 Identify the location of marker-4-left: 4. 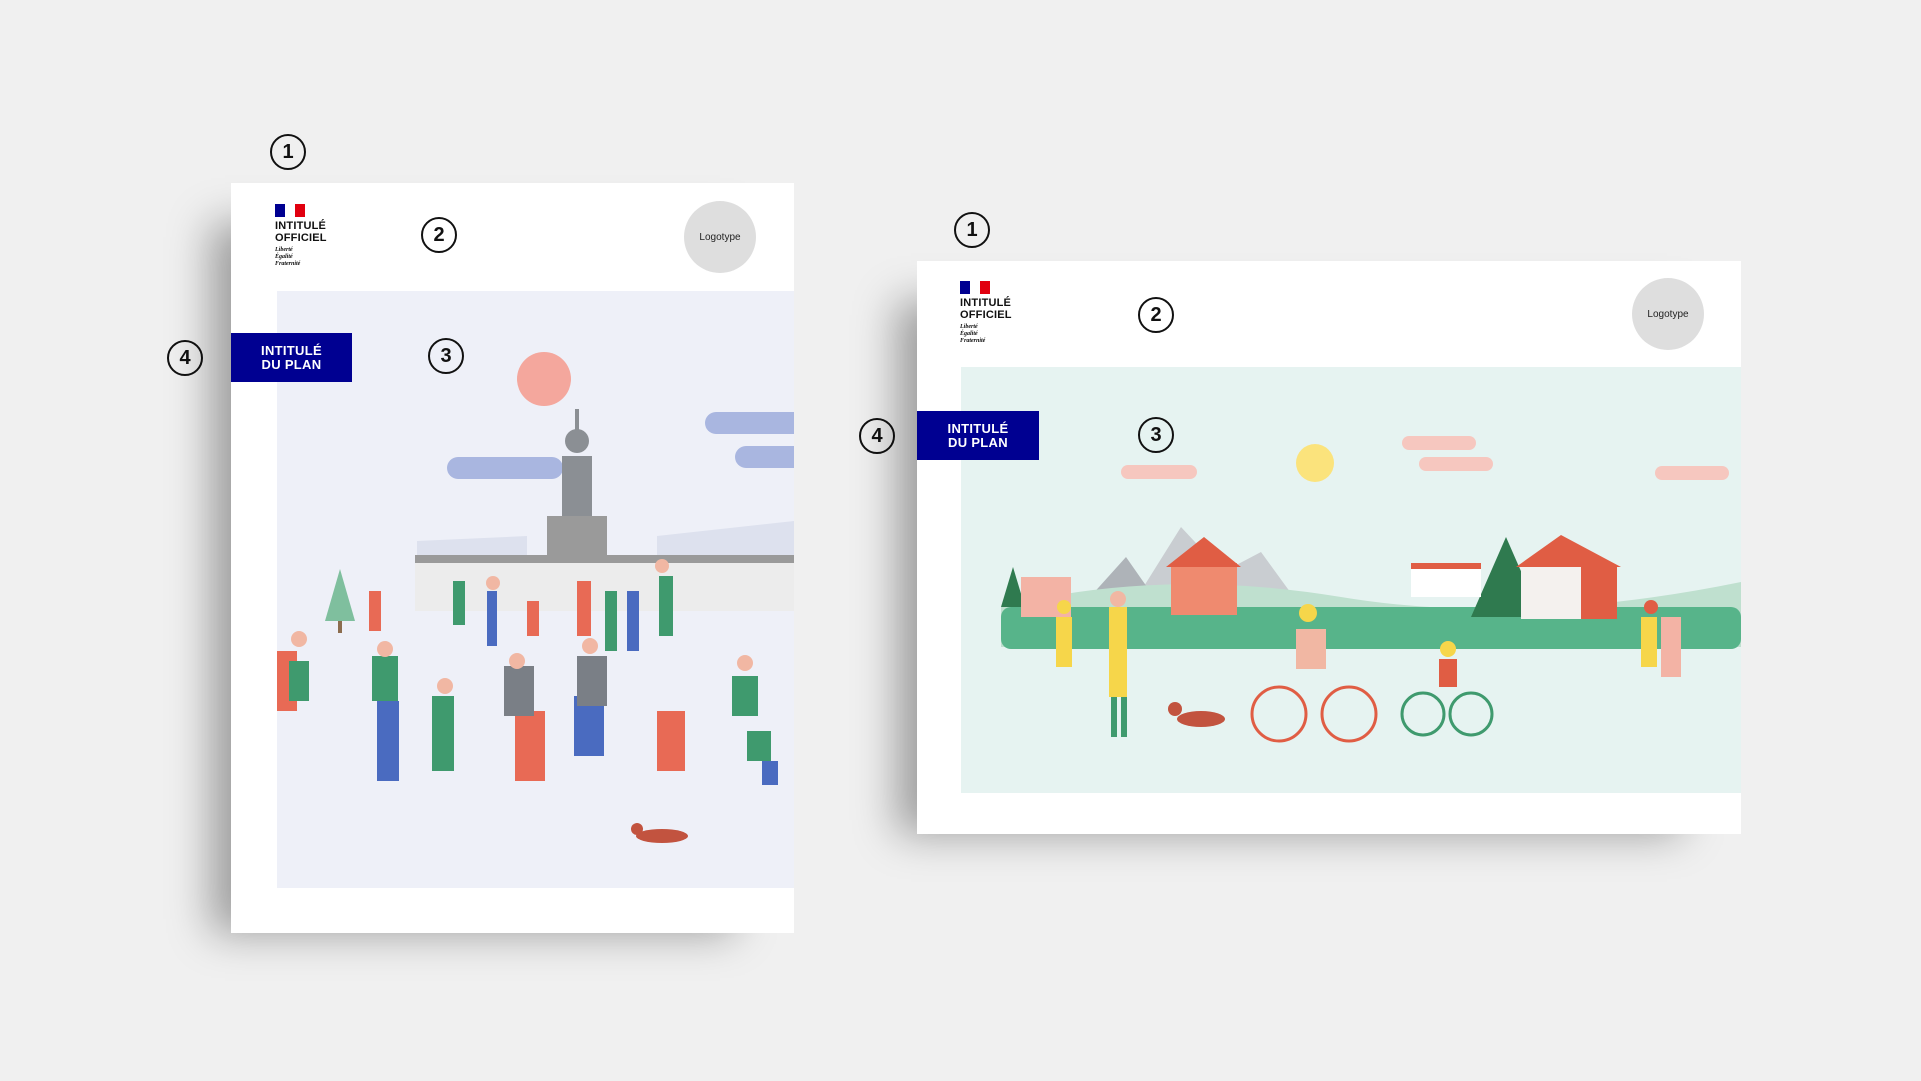
(185, 358).